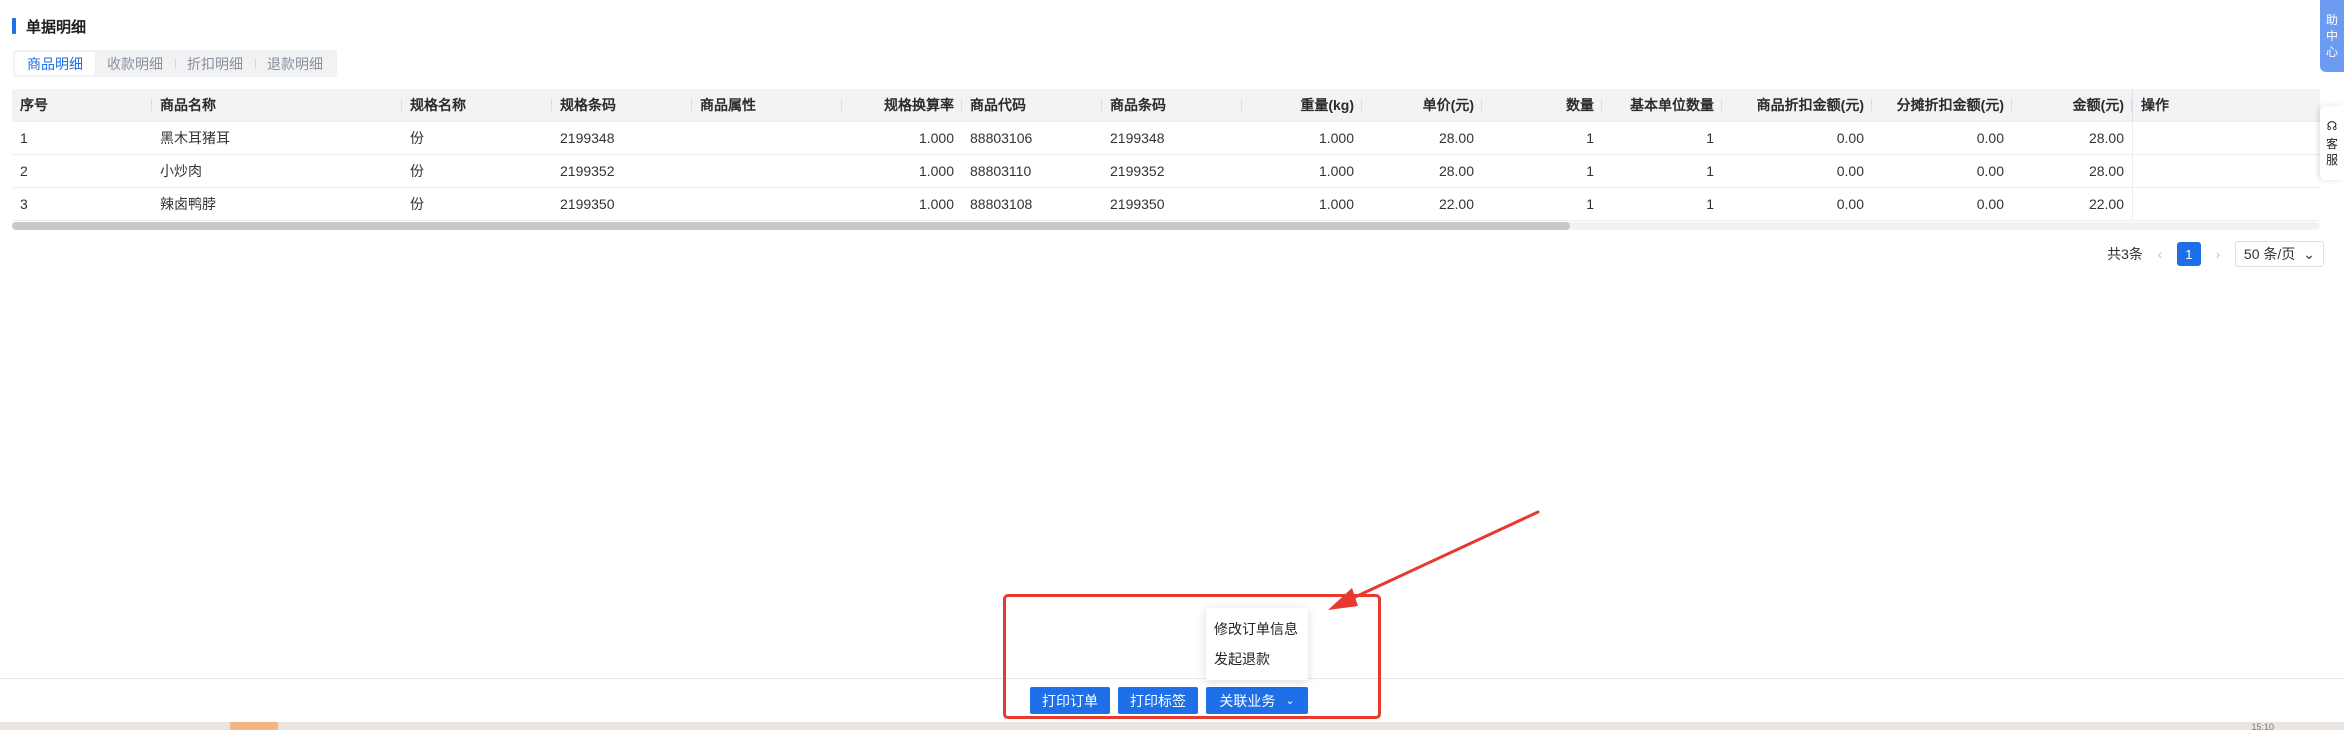  What do you see at coordinates (767, 105) in the screenshot?
I see `header-product-attr: 商品属性` at bounding box center [767, 105].